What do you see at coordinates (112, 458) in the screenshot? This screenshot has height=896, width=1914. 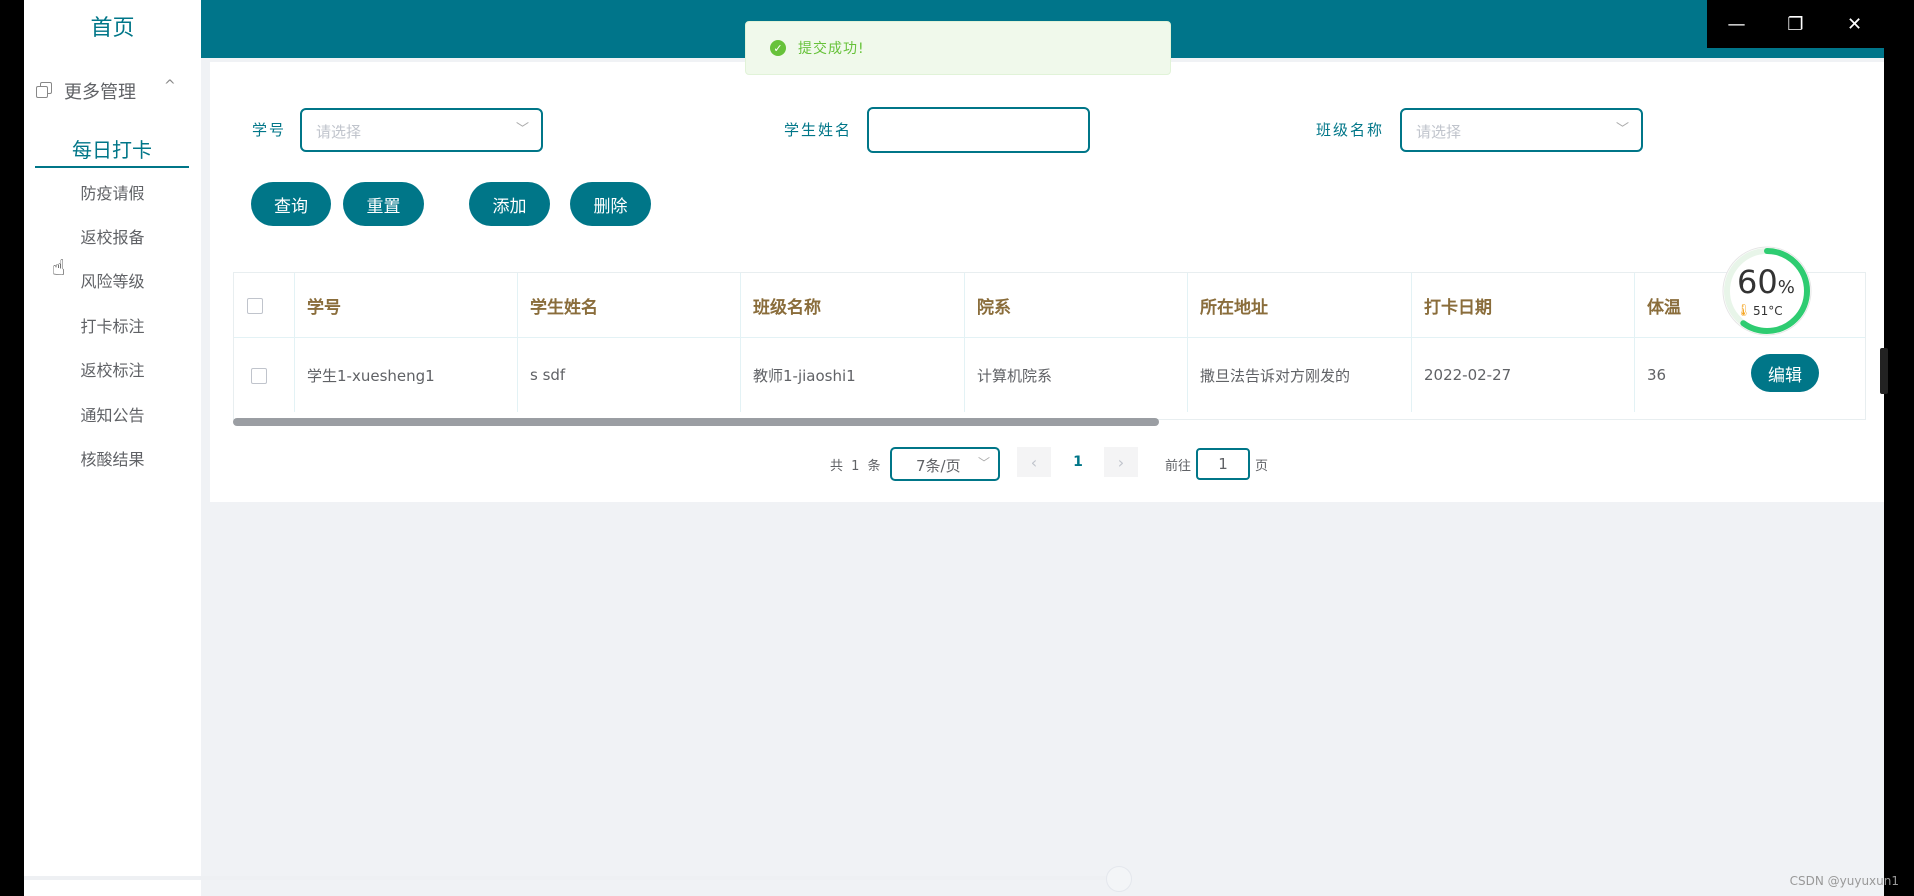 I see `sidebar-item-nucleic-result: 核酸结果` at bounding box center [112, 458].